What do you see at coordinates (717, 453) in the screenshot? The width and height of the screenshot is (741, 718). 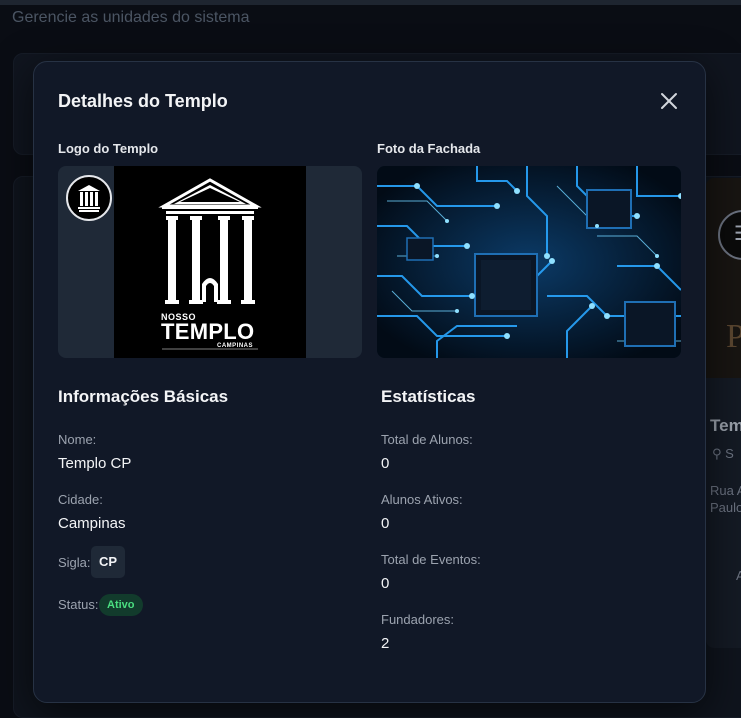 I see `map-pin-icon: ⚲` at bounding box center [717, 453].